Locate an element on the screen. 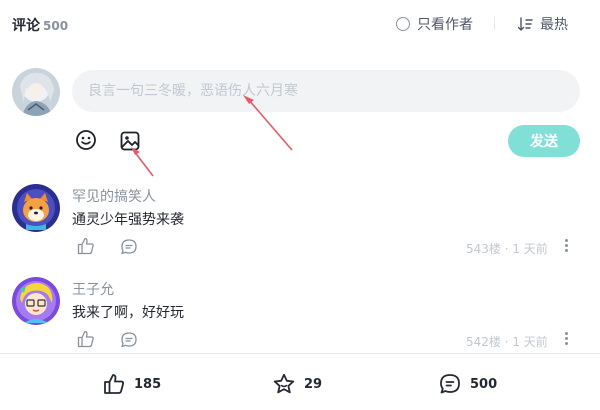  sort-hottest-button: 最热 is located at coordinates (542, 24).